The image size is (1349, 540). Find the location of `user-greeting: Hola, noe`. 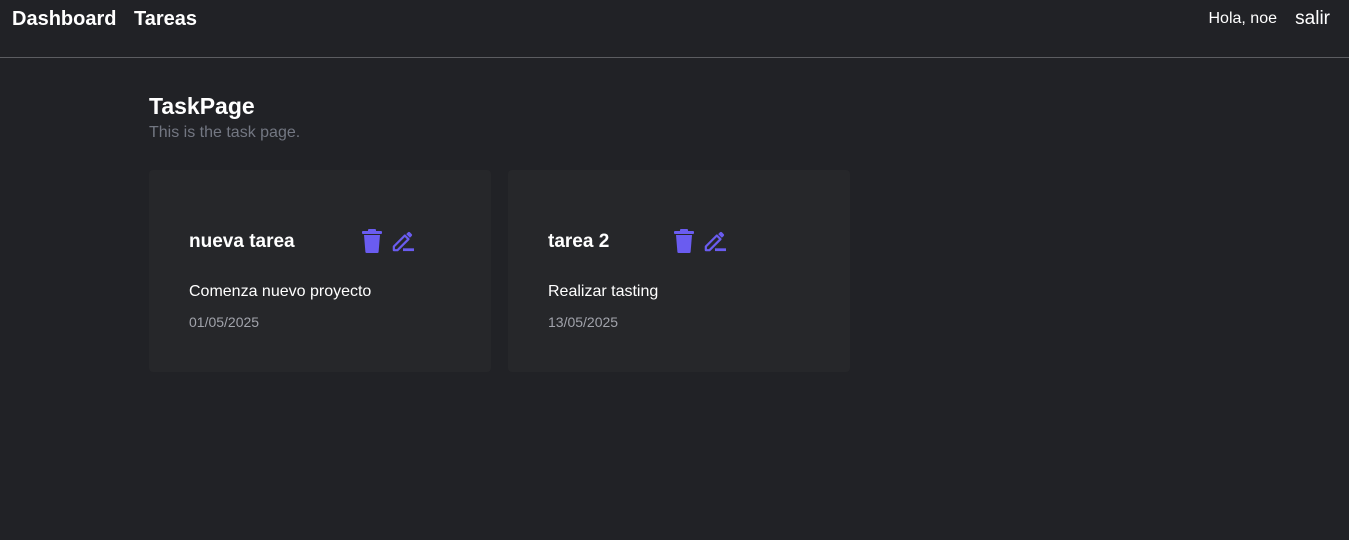

user-greeting: Hola, noe is located at coordinates (1243, 18).